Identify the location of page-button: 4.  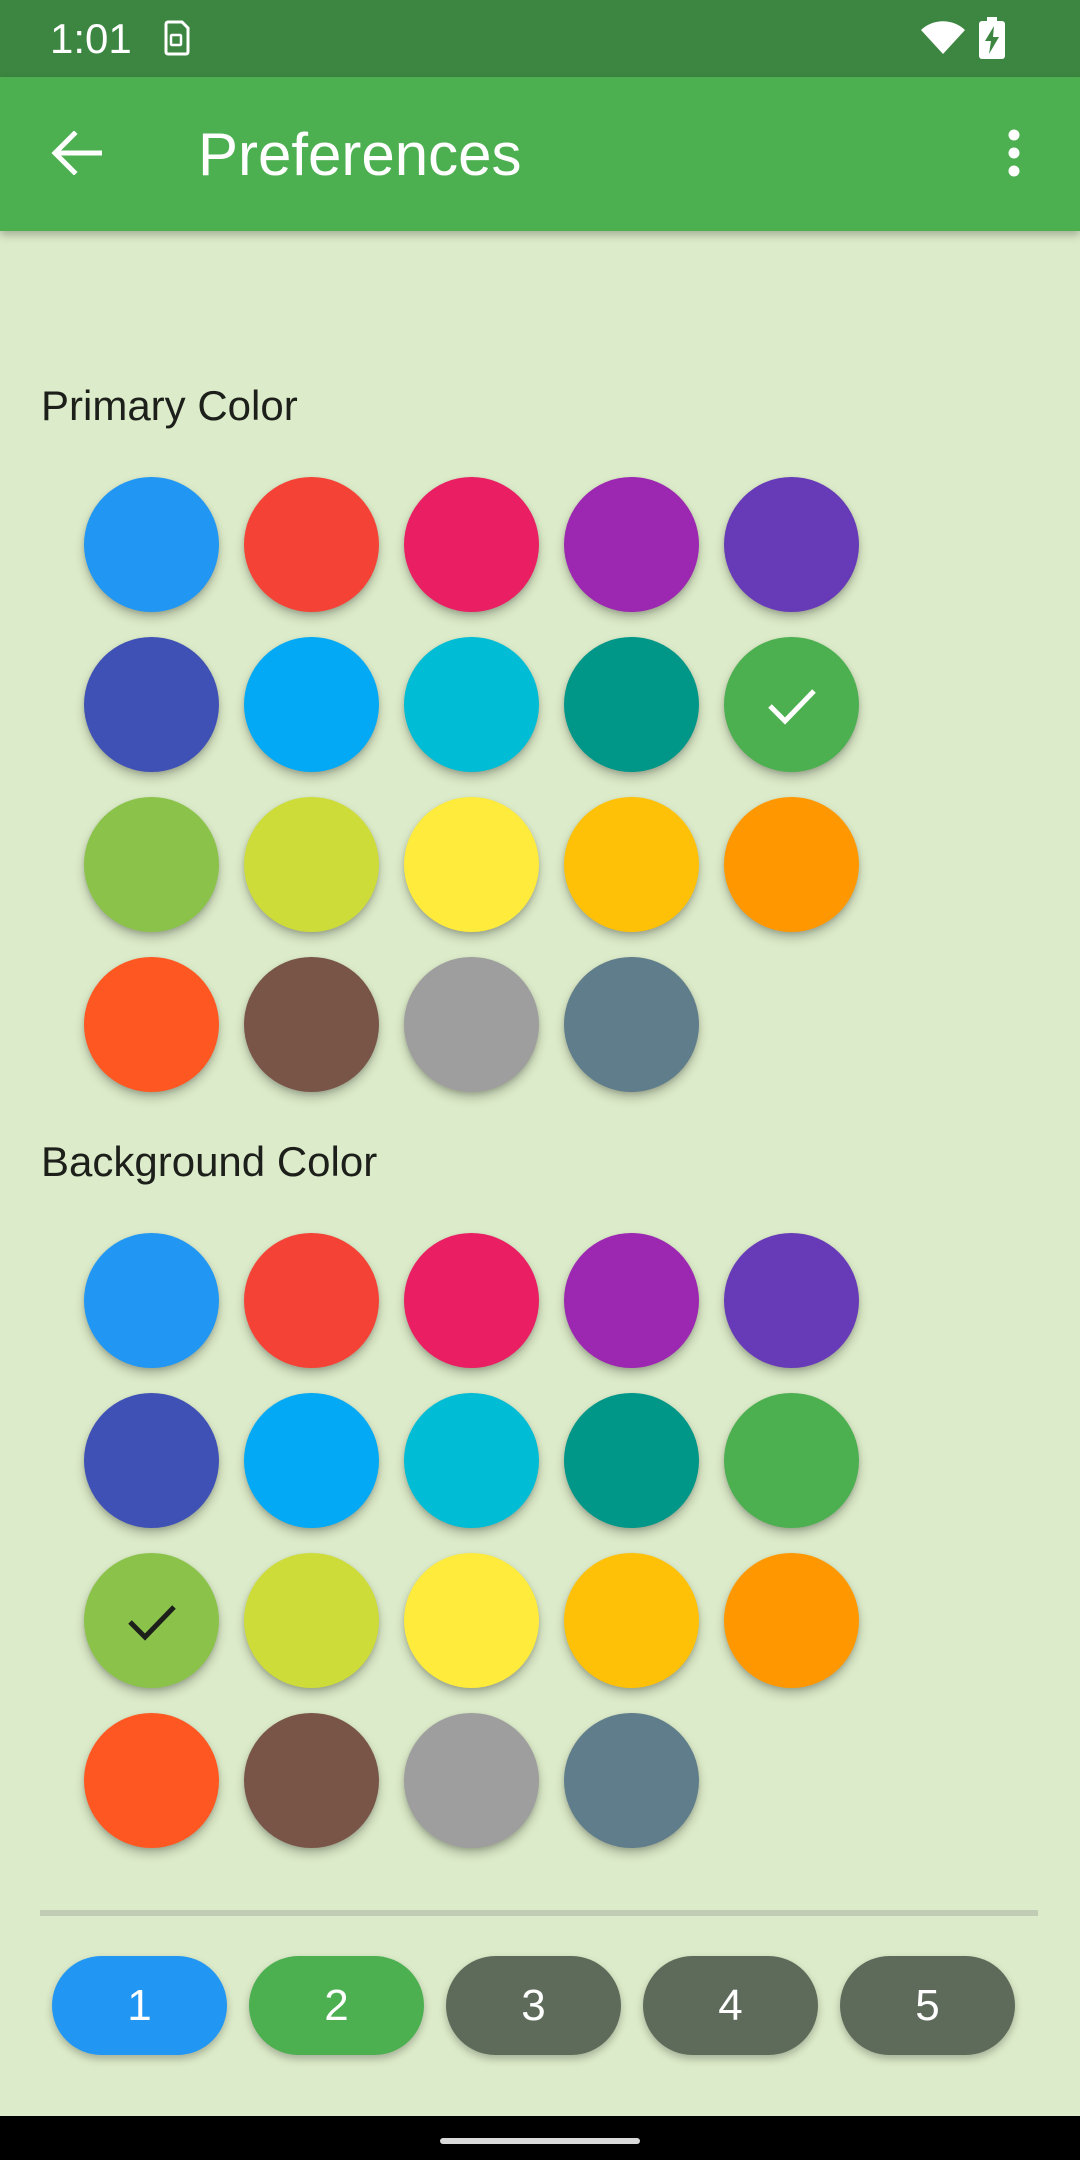
(730, 2005).